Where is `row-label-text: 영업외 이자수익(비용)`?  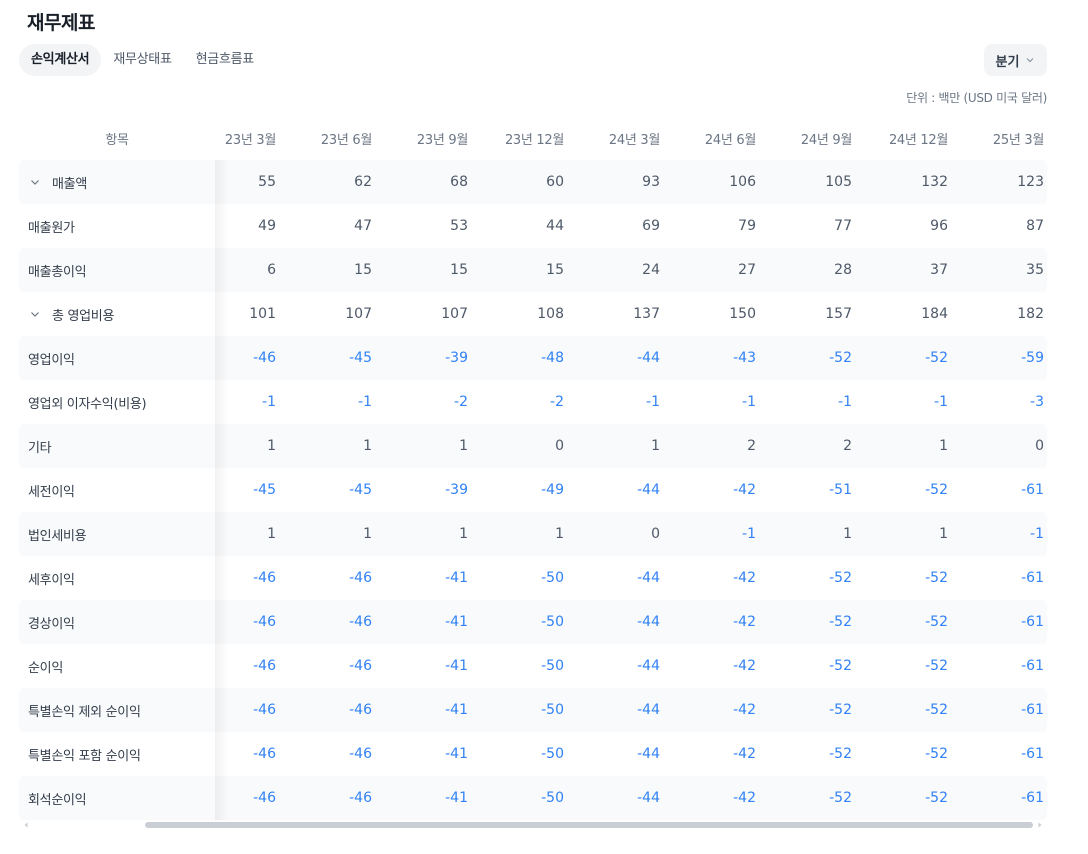 row-label-text: 영업외 이자수익(비용) is located at coordinates (87, 404).